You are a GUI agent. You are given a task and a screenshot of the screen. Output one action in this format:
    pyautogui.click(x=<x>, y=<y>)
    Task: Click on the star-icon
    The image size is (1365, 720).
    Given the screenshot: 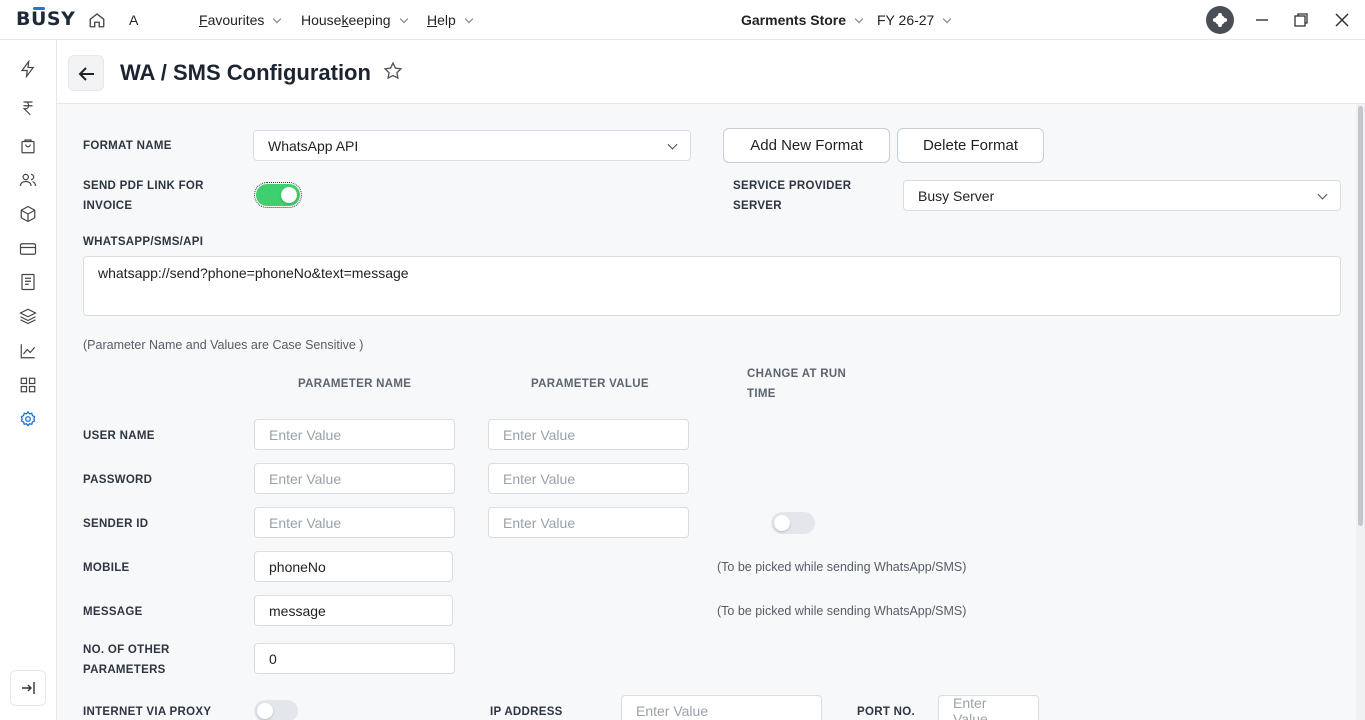 What is the action you would take?
    pyautogui.click(x=393, y=71)
    